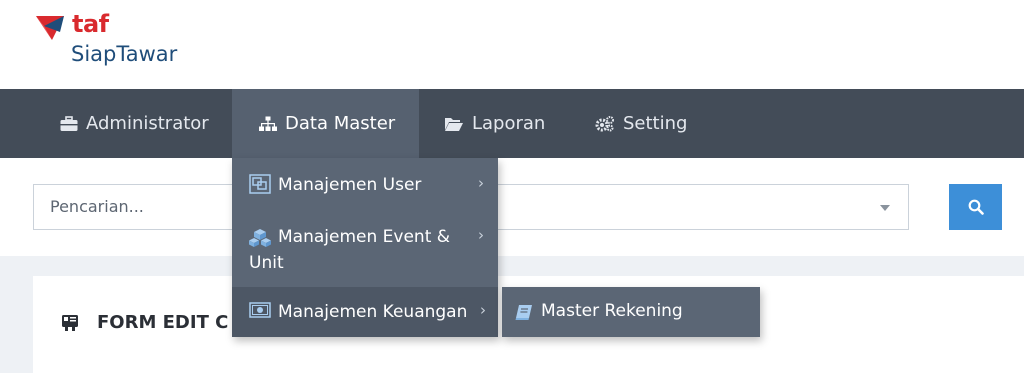  I want to click on menu-item-label: Manajemen Keuangan, so click(373, 312).